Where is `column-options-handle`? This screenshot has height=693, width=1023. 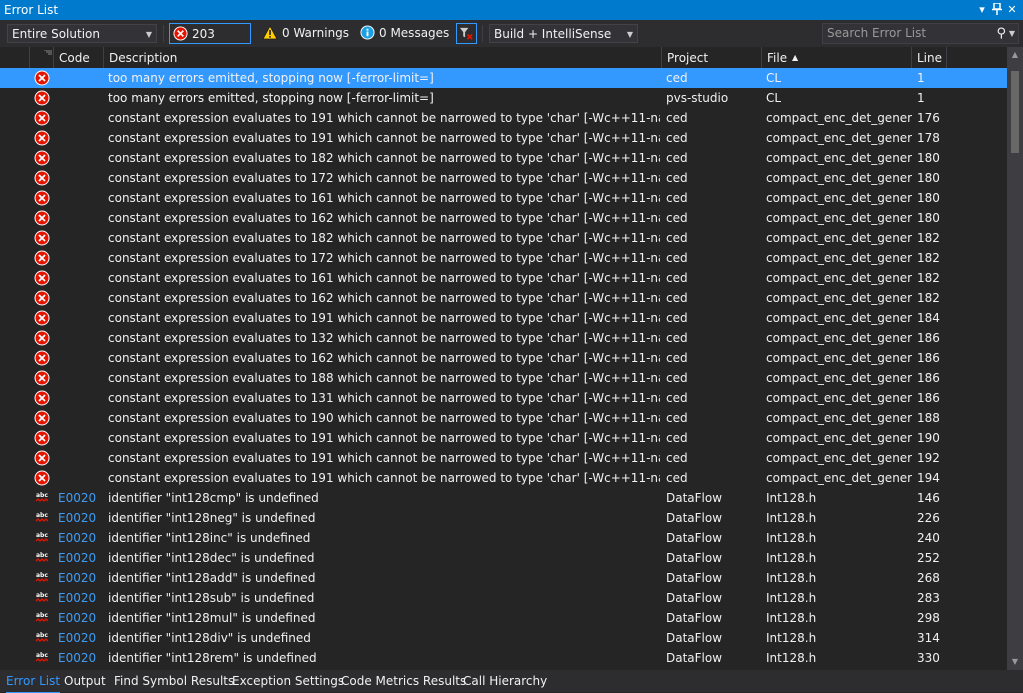 column-options-handle is located at coordinates (42, 57).